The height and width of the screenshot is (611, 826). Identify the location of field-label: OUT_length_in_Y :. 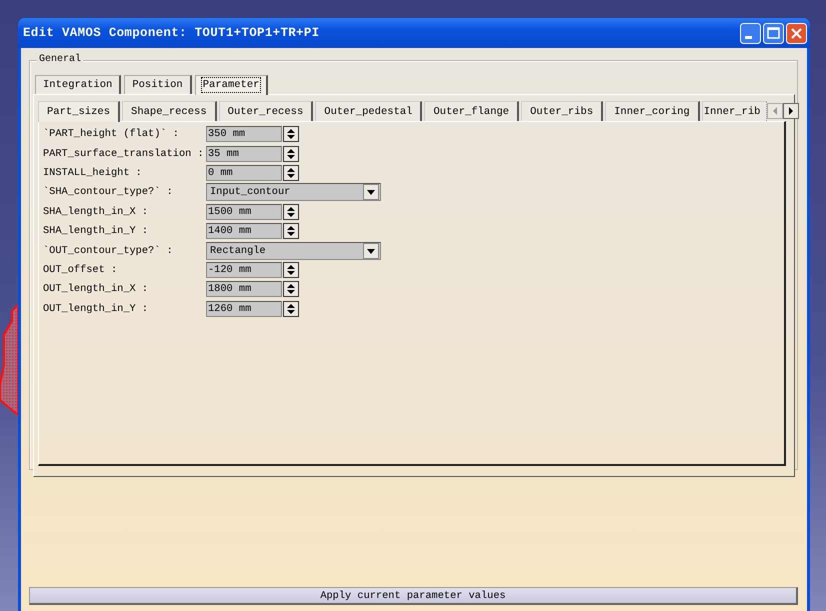
(96, 308).